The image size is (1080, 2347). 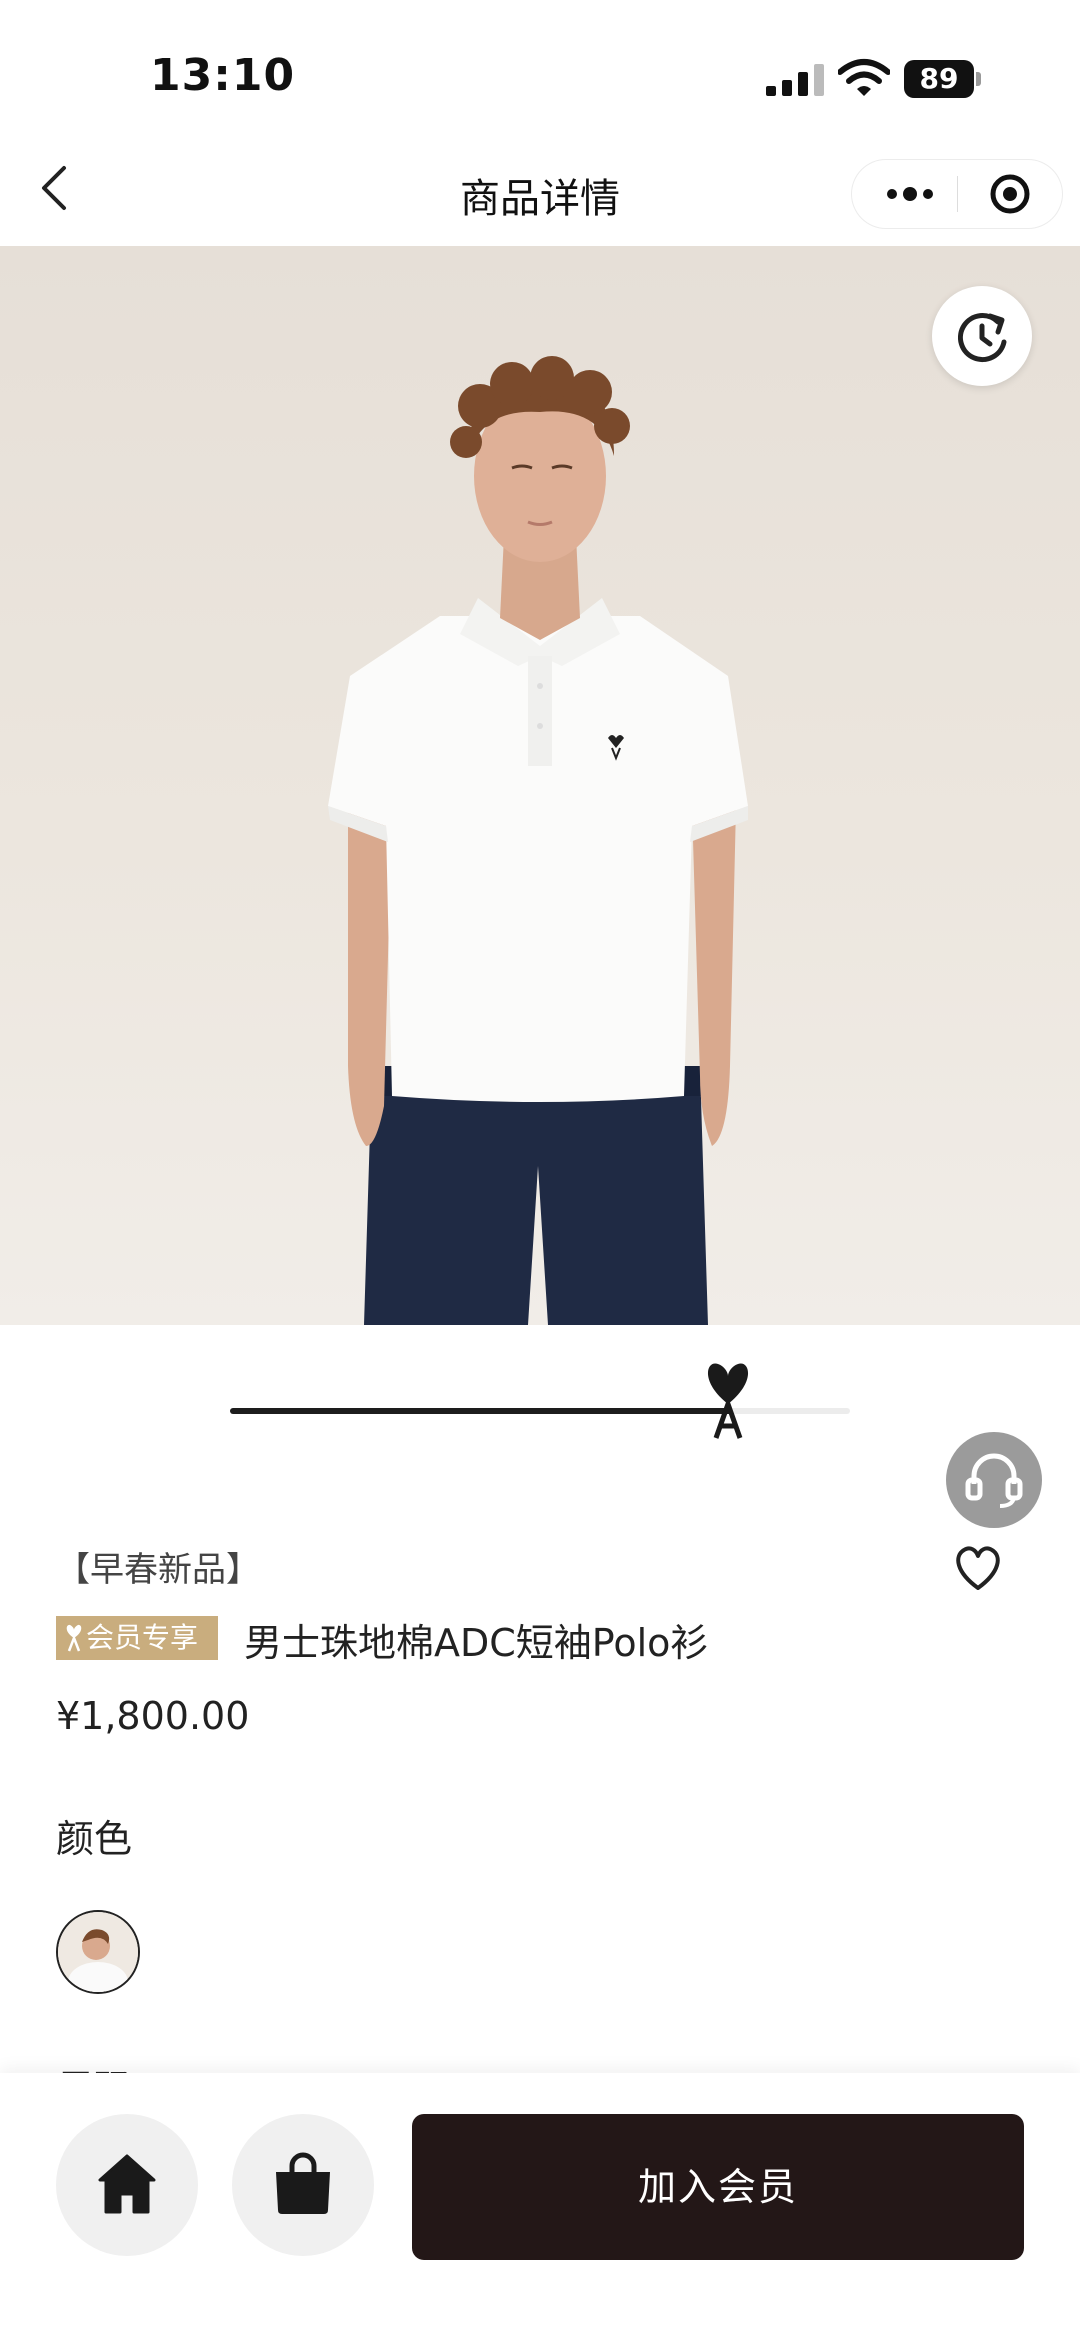 What do you see at coordinates (1010, 194) in the screenshot?
I see `close-mini-program-button` at bounding box center [1010, 194].